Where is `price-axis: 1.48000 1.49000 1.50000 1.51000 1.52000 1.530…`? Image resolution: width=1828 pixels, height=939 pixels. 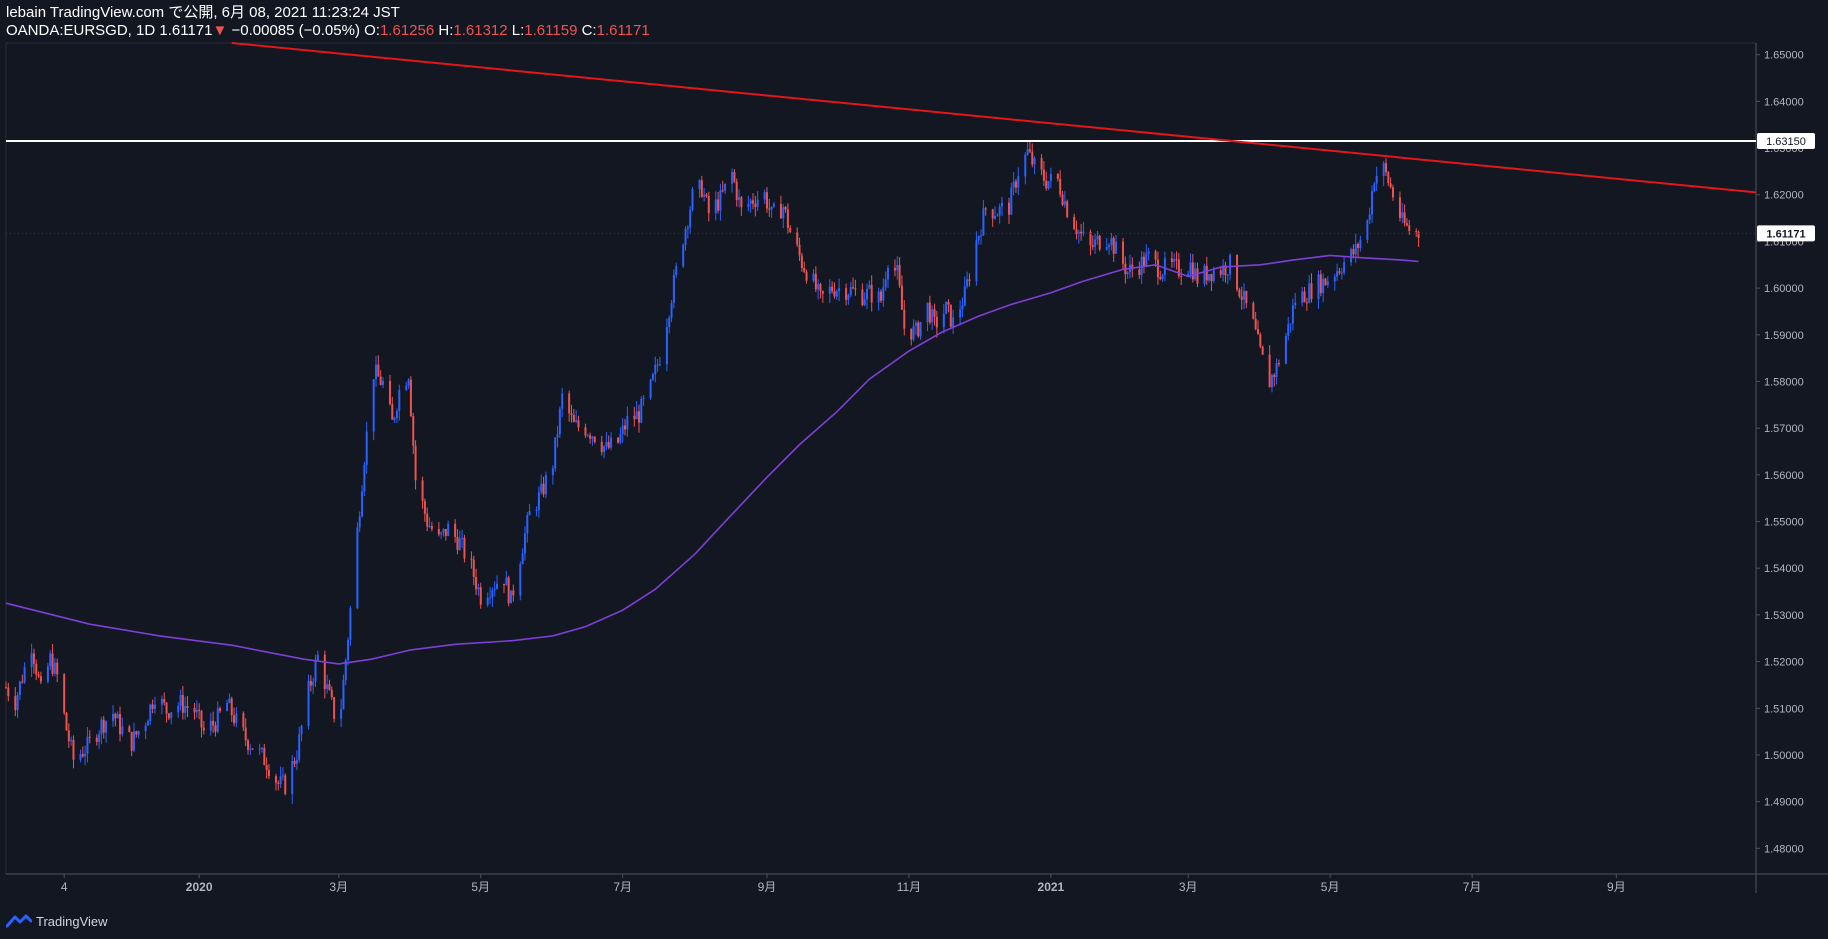 price-axis: 1.48000 1.49000 1.50000 1.51000 1.52000 1.530… is located at coordinates (1780, 453).